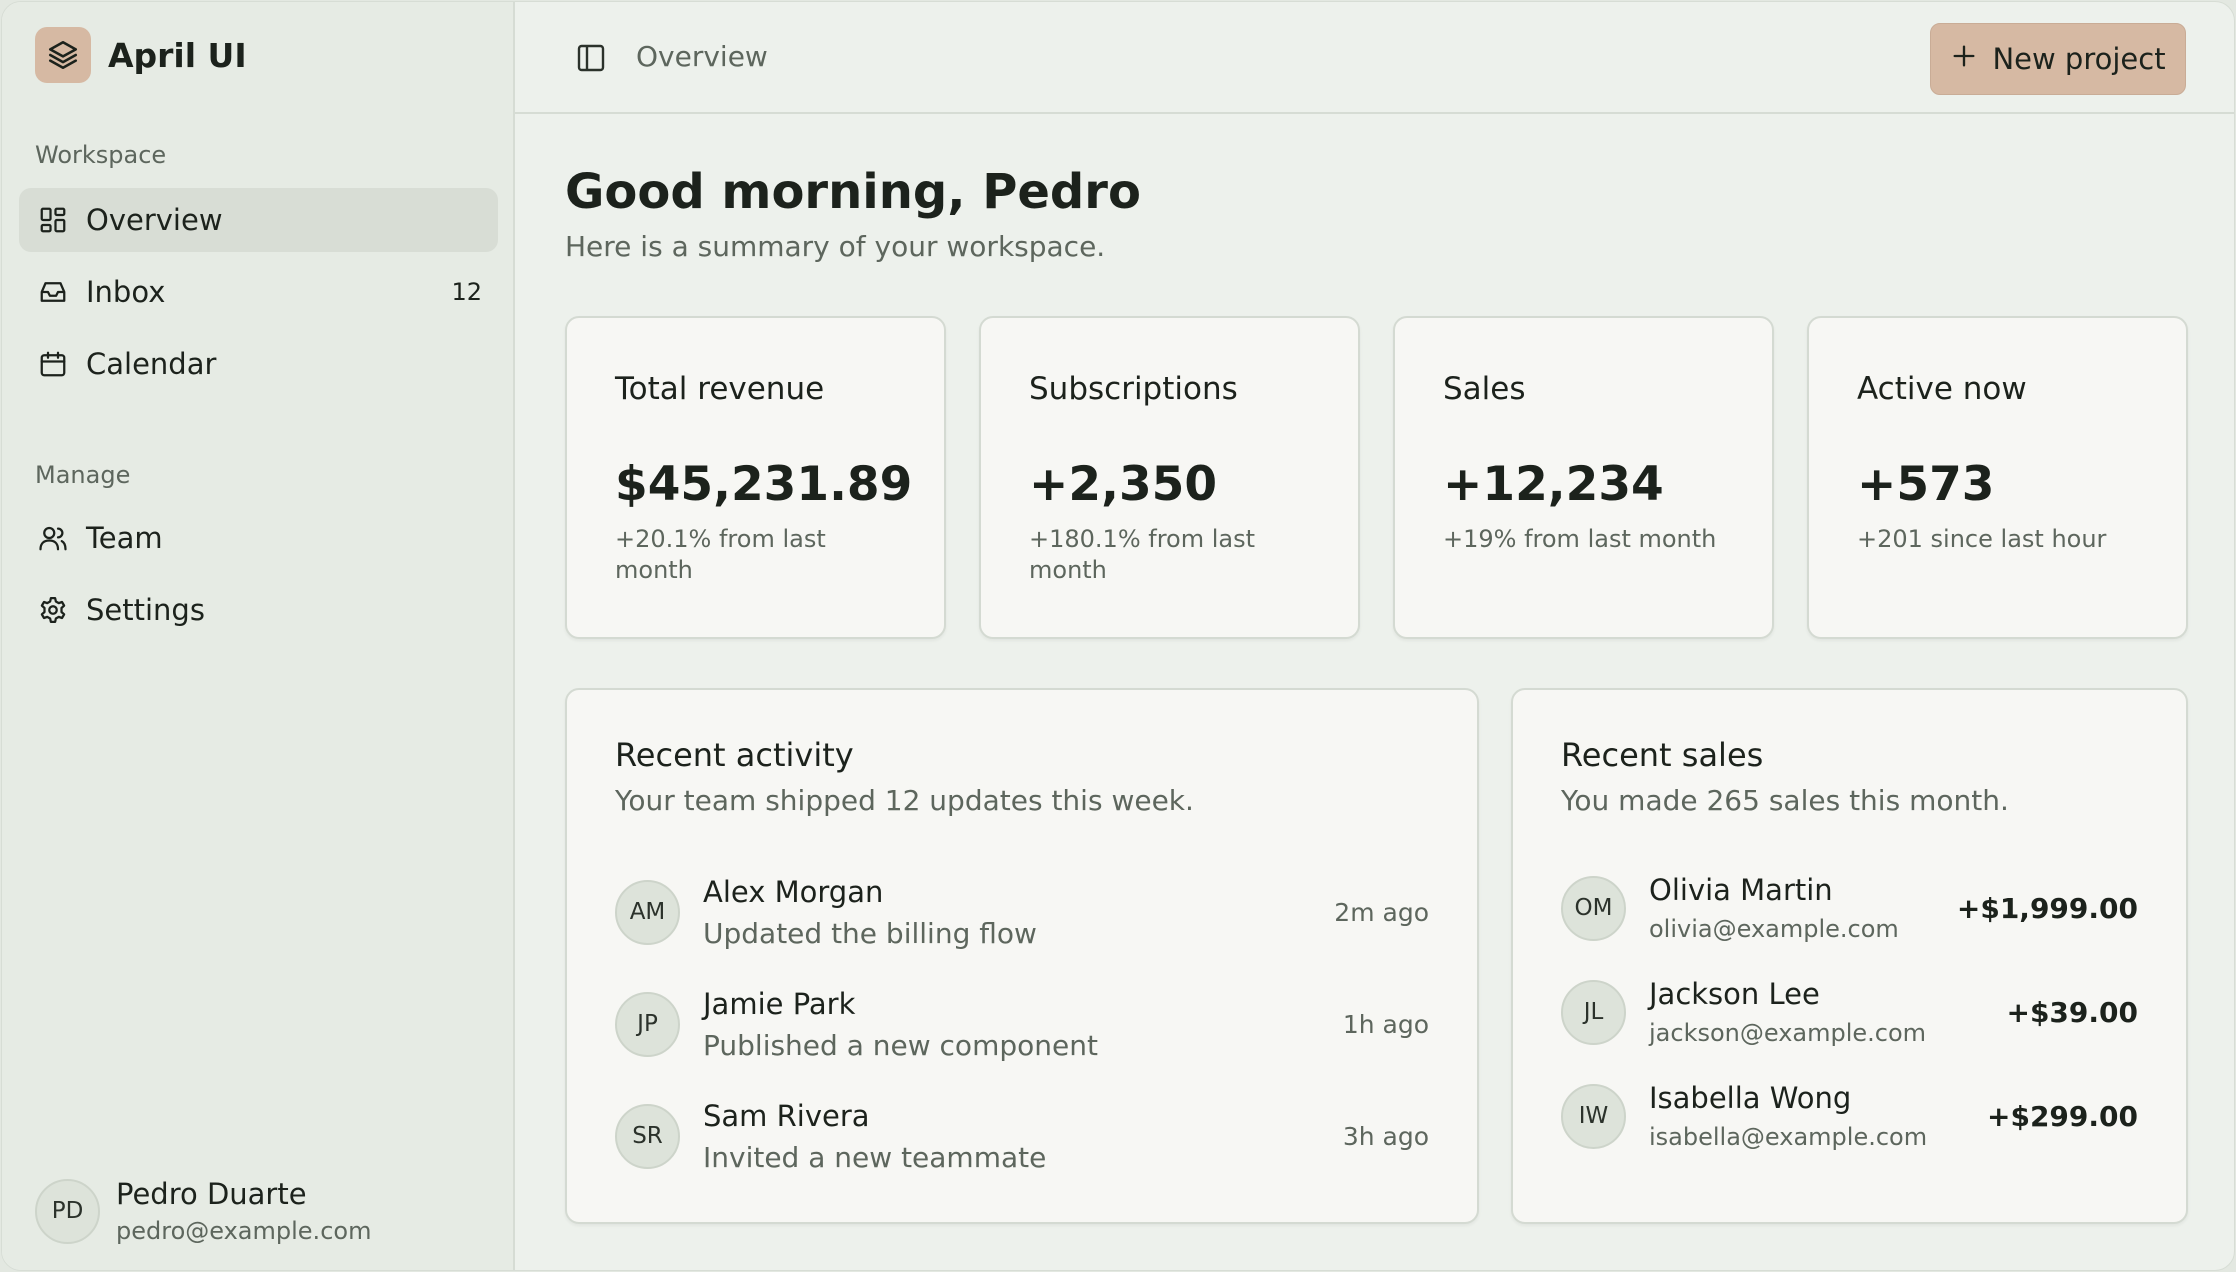 Image resolution: width=2236 pixels, height=1272 pixels. What do you see at coordinates (53, 364) in the screenshot?
I see `calendar-icon` at bounding box center [53, 364].